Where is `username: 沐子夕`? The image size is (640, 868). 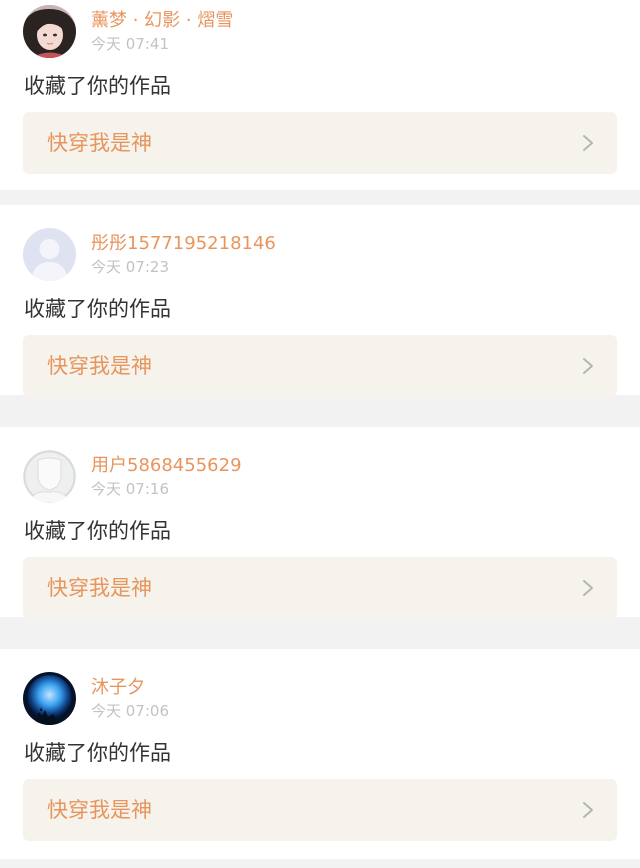 username: 沐子夕 is located at coordinates (118, 688).